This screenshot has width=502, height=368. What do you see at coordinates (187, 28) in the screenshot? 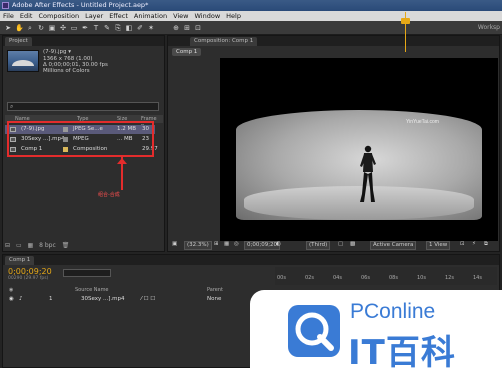
I see `axis-world-icon: ⊞` at bounding box center [187, 28].